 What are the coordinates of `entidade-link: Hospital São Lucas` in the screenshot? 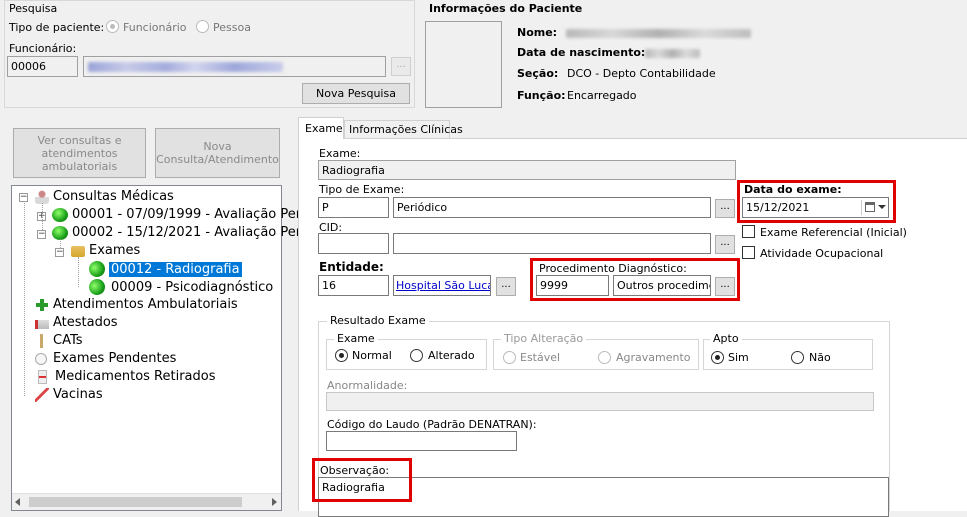 It's located at (443, 285).